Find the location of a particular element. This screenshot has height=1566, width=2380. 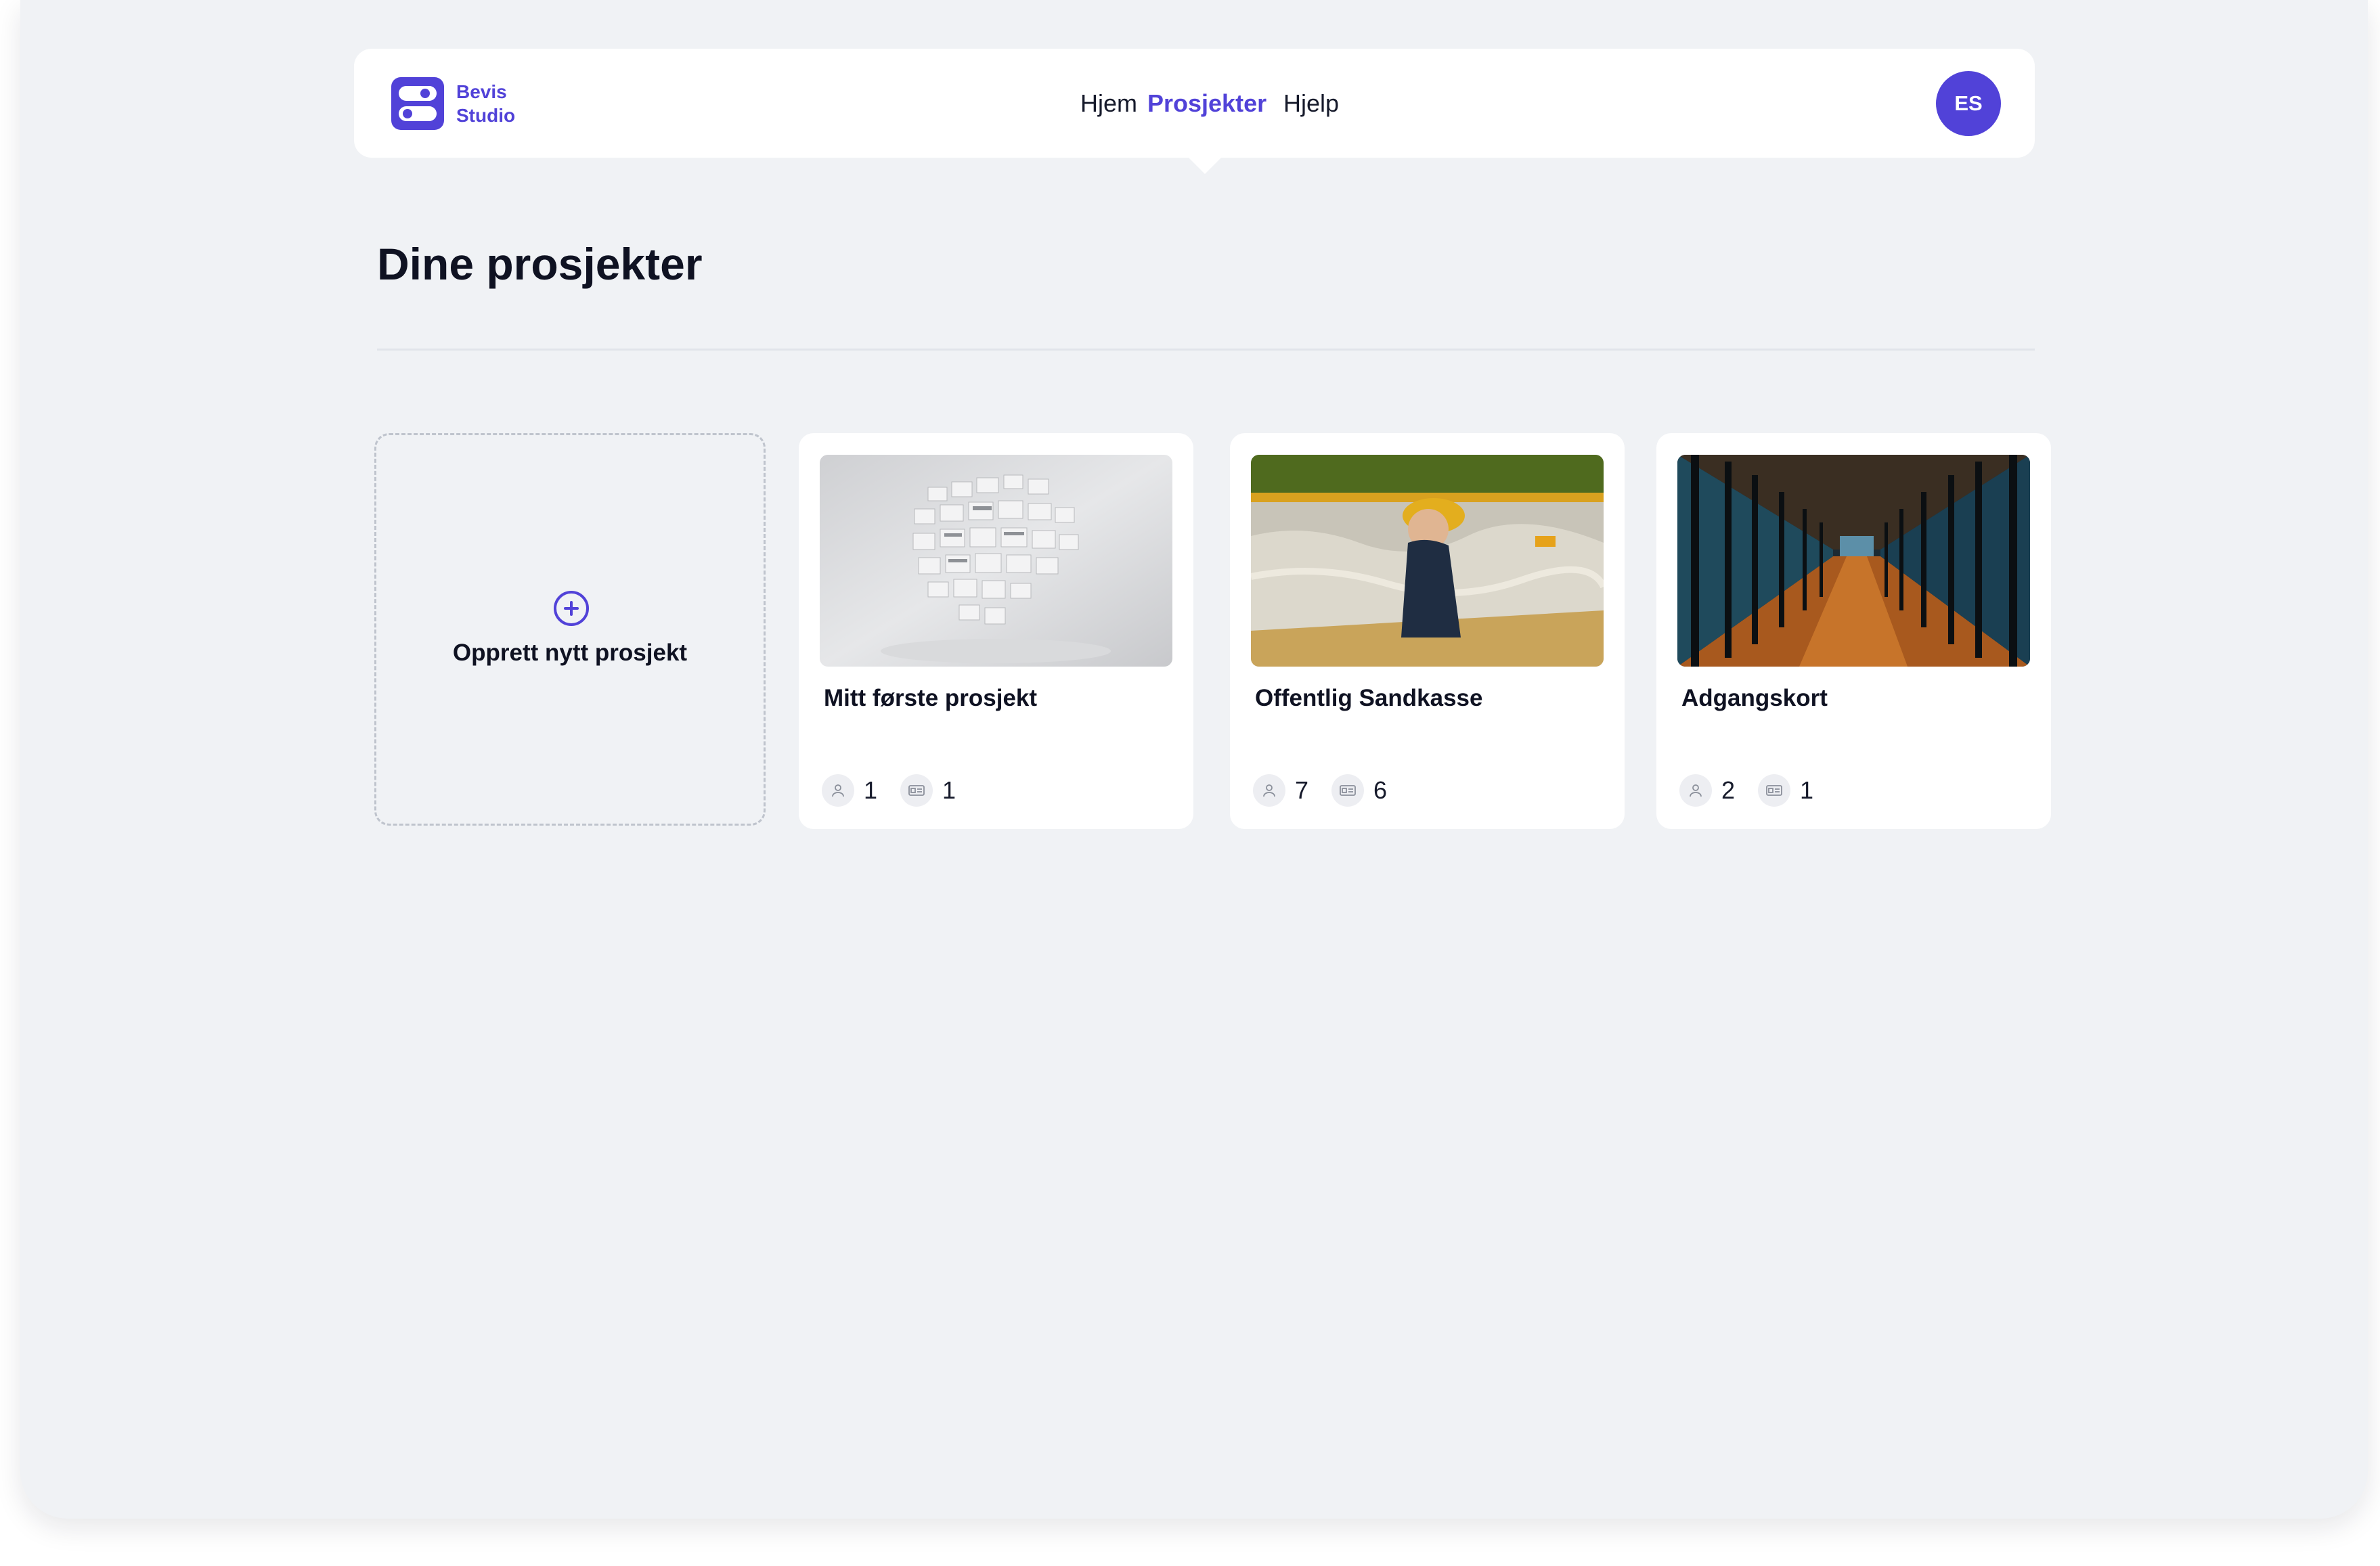

title-divider is located at coordinates (1206, 350).